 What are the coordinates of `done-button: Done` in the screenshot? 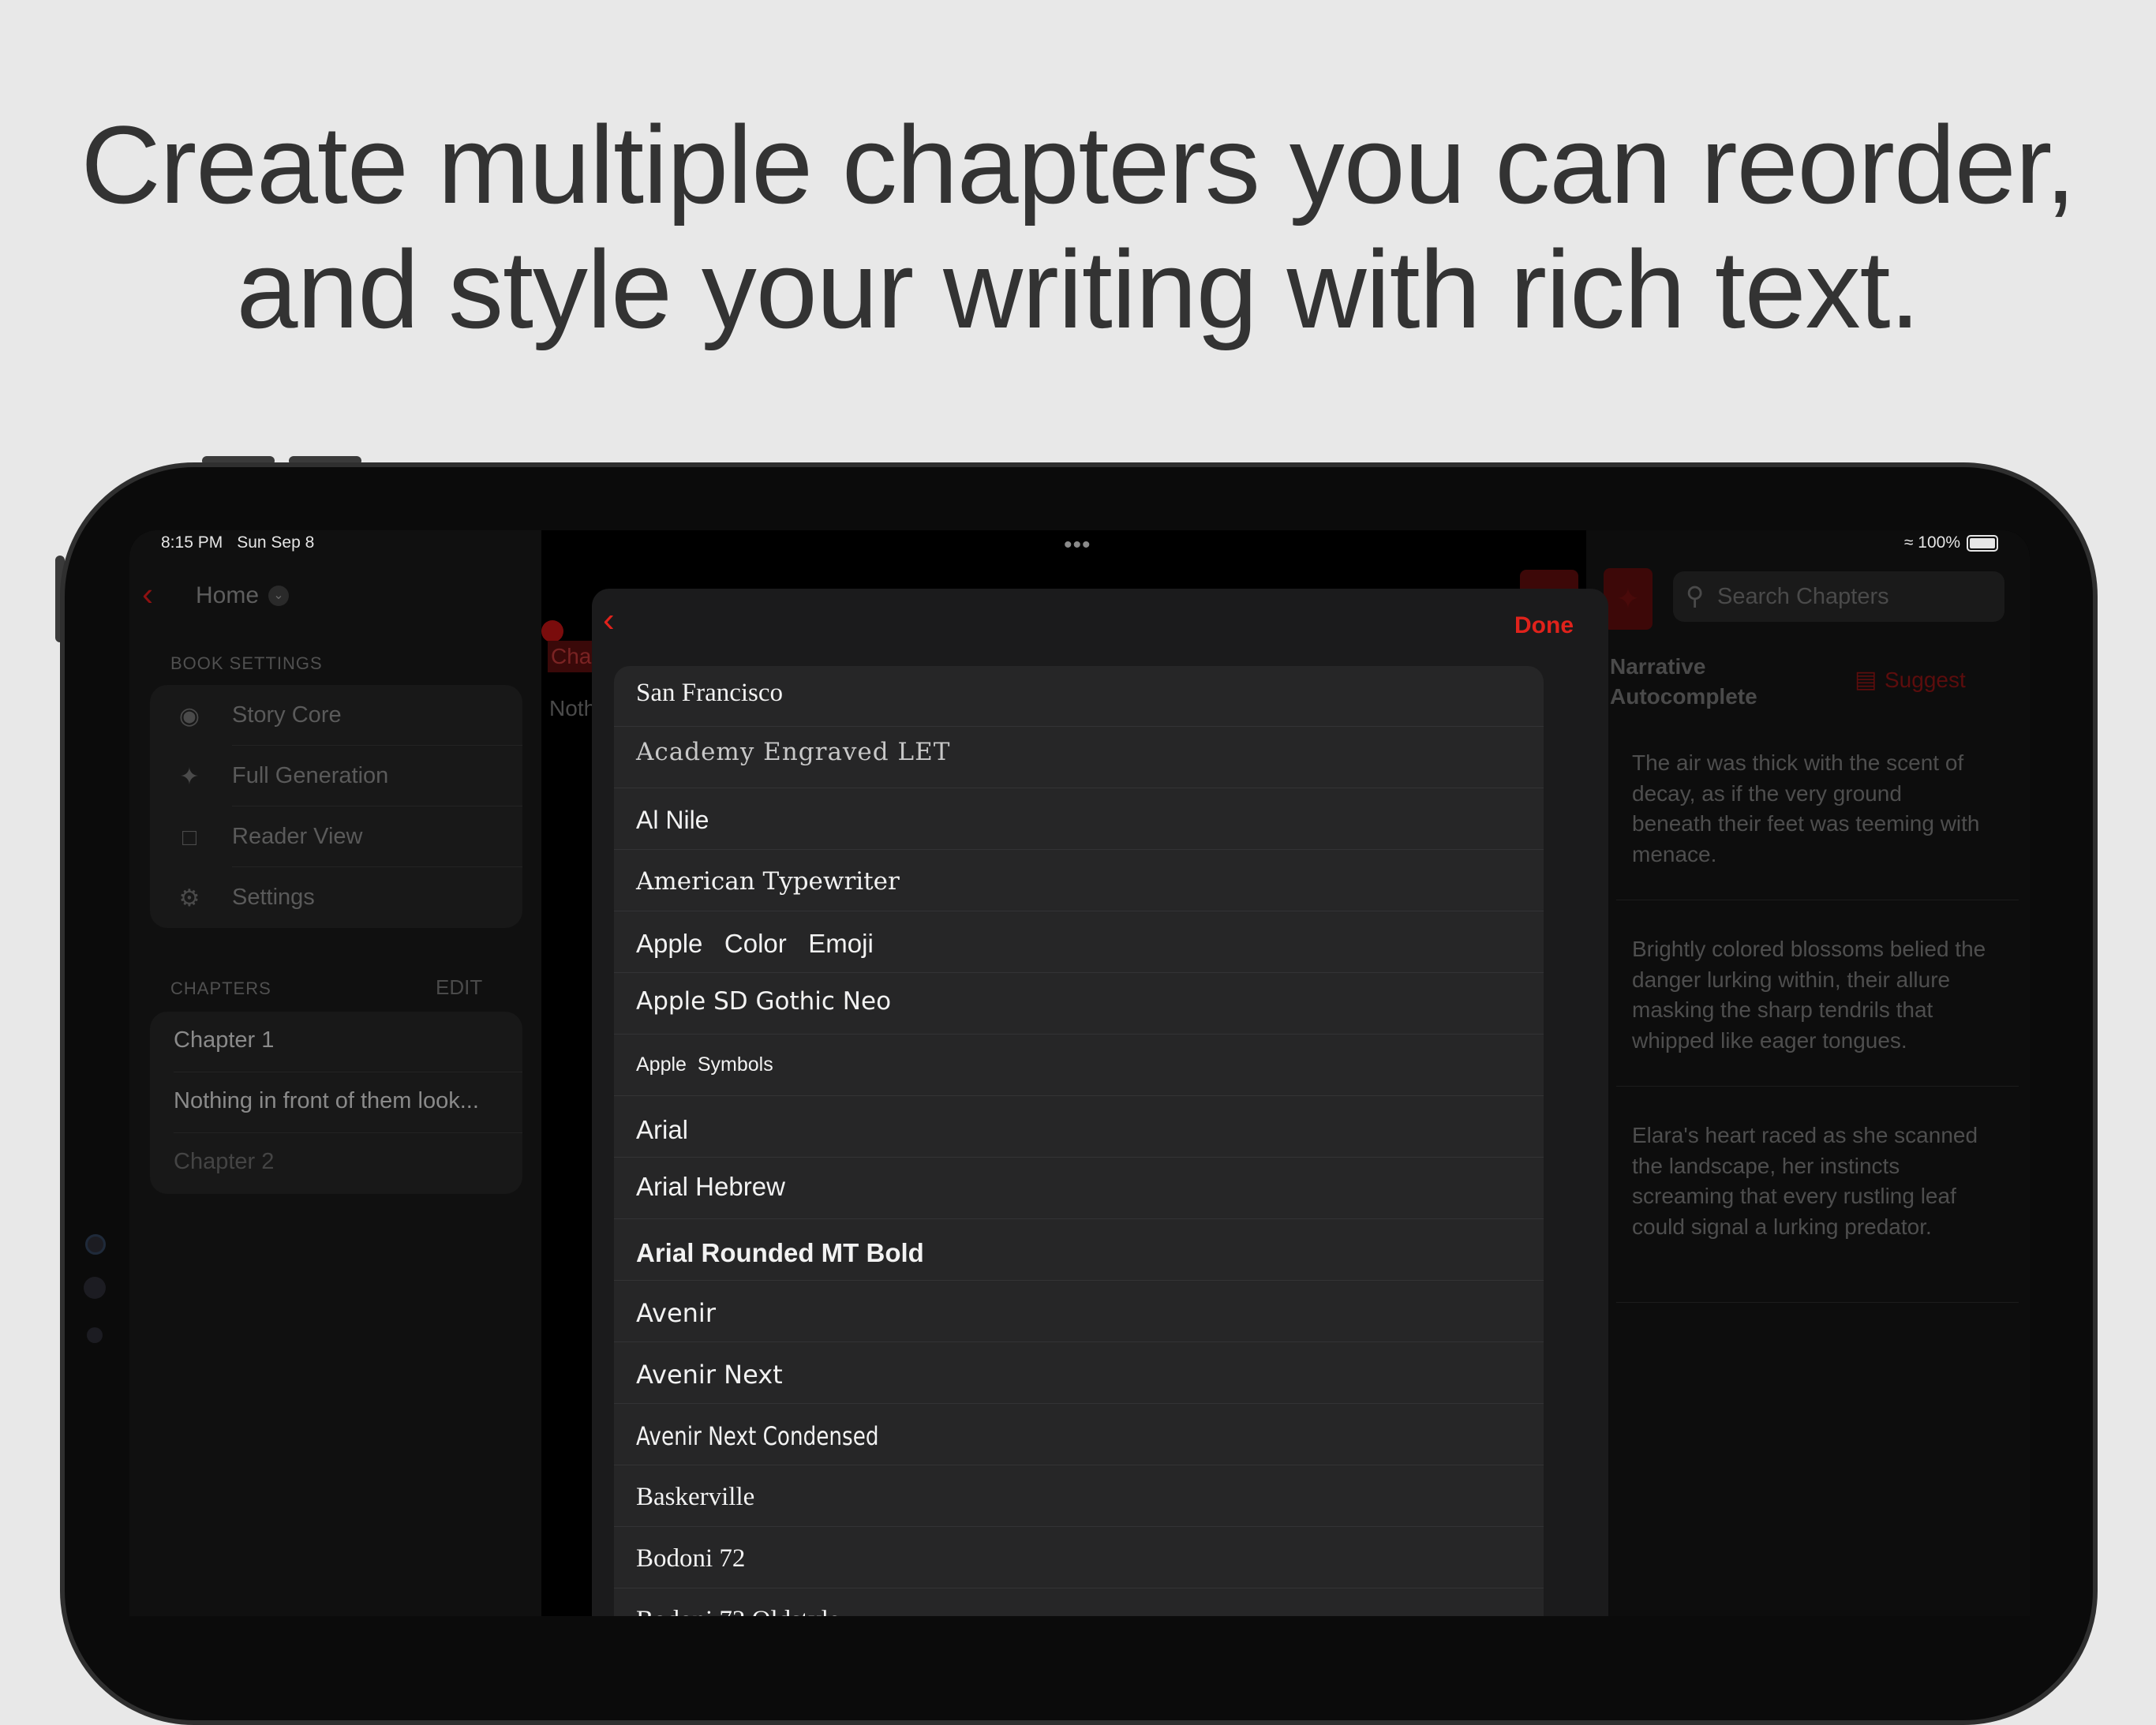 It's located at (1544, 626).